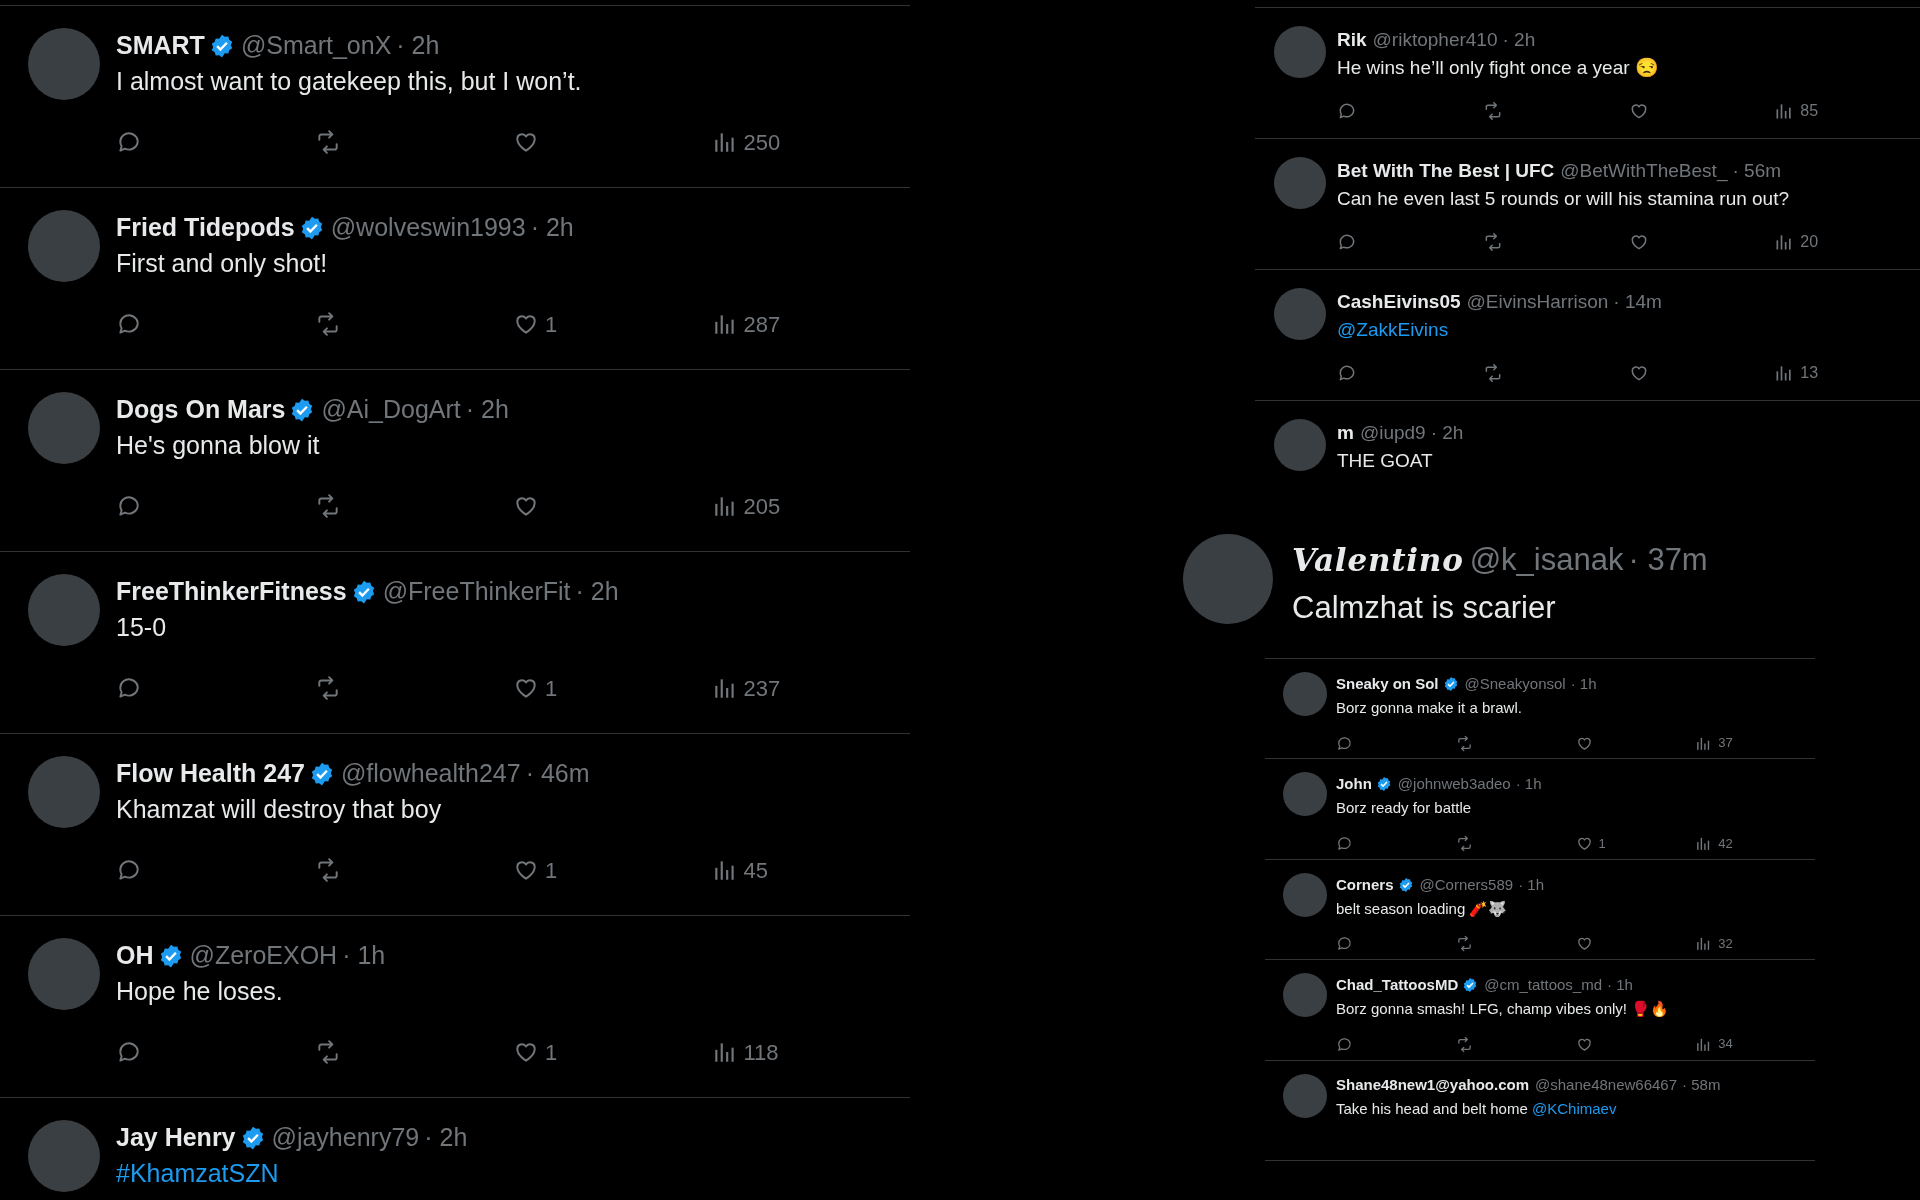  I want to click on view-count: 42, so click(1725, 843).